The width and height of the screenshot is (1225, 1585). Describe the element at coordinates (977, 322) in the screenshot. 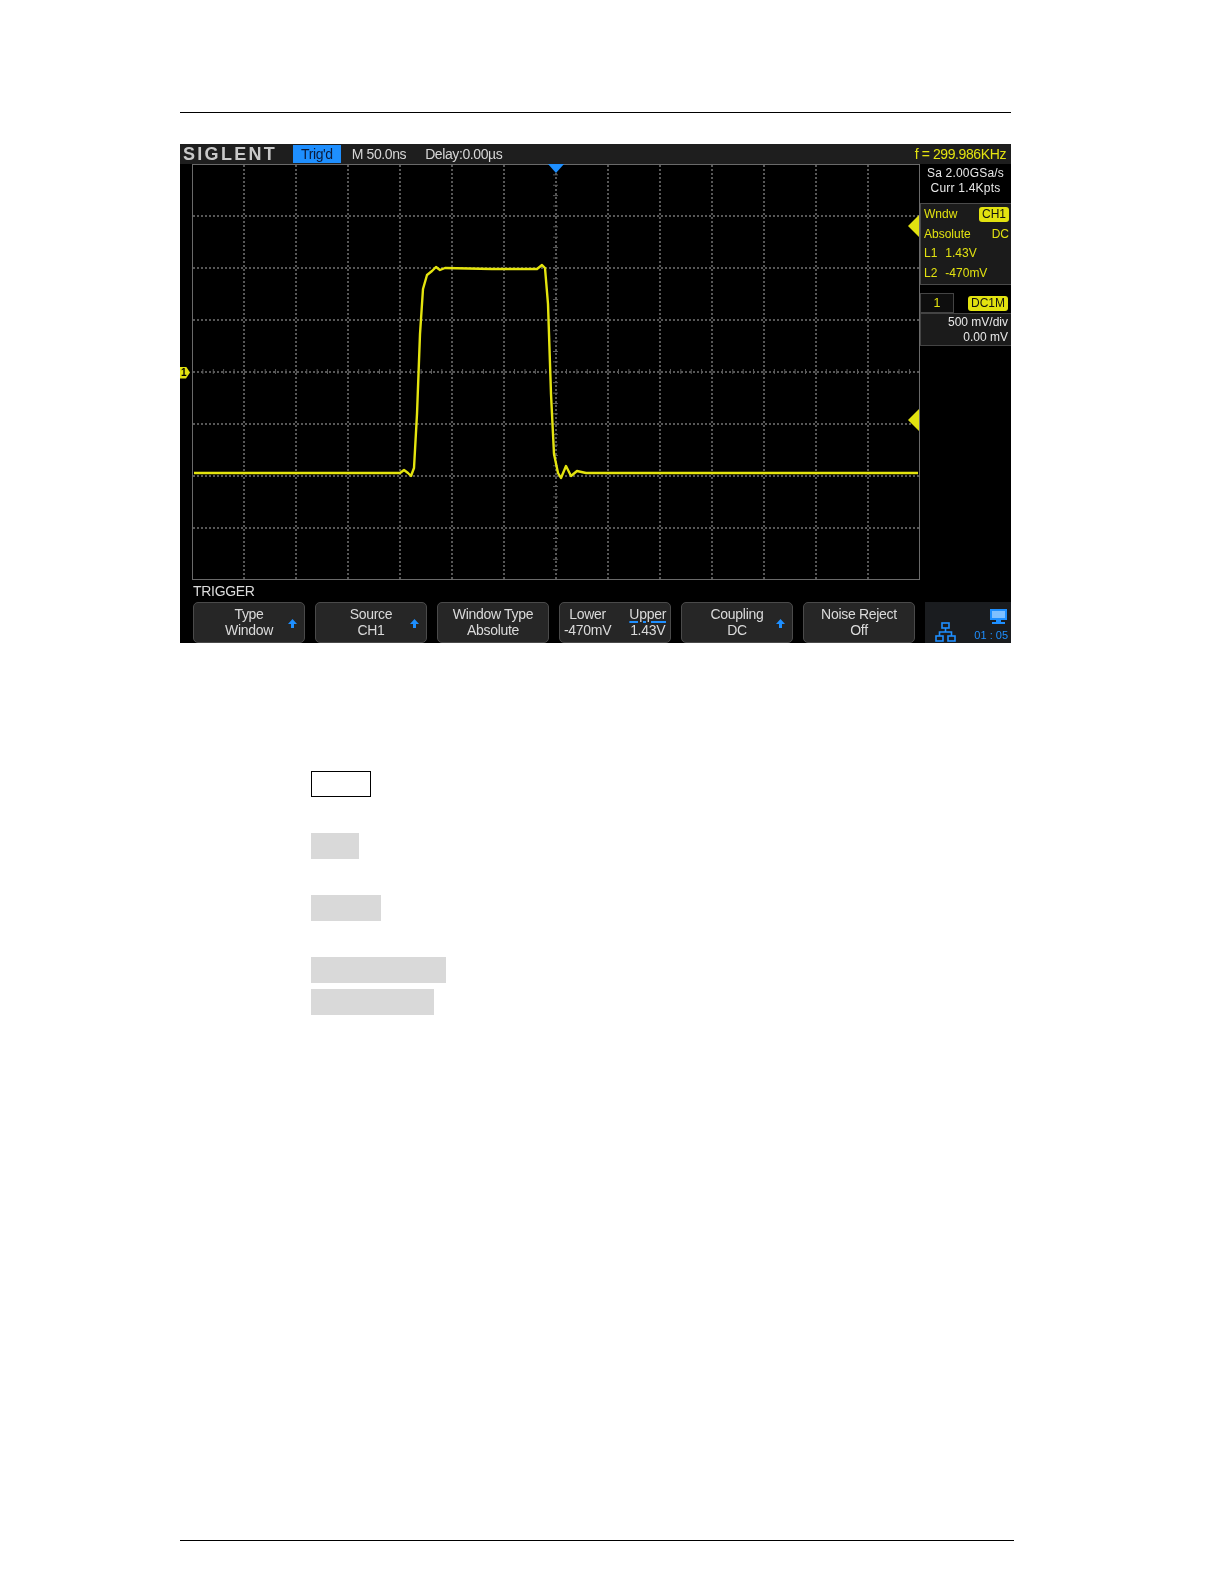

I see `scale-readout: 500 mV/div` at that location.